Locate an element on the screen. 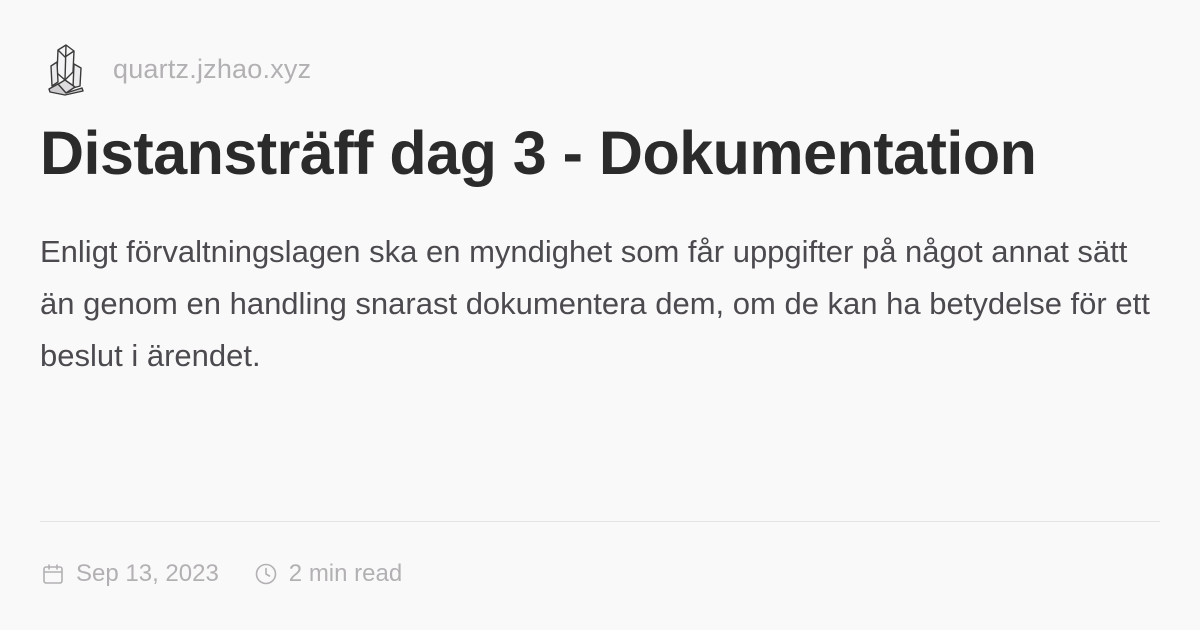 This screenshot has width=1200, height=630. page-title: Distansträff dag 3 - Dokumentation is located at coordinates (538, 153).